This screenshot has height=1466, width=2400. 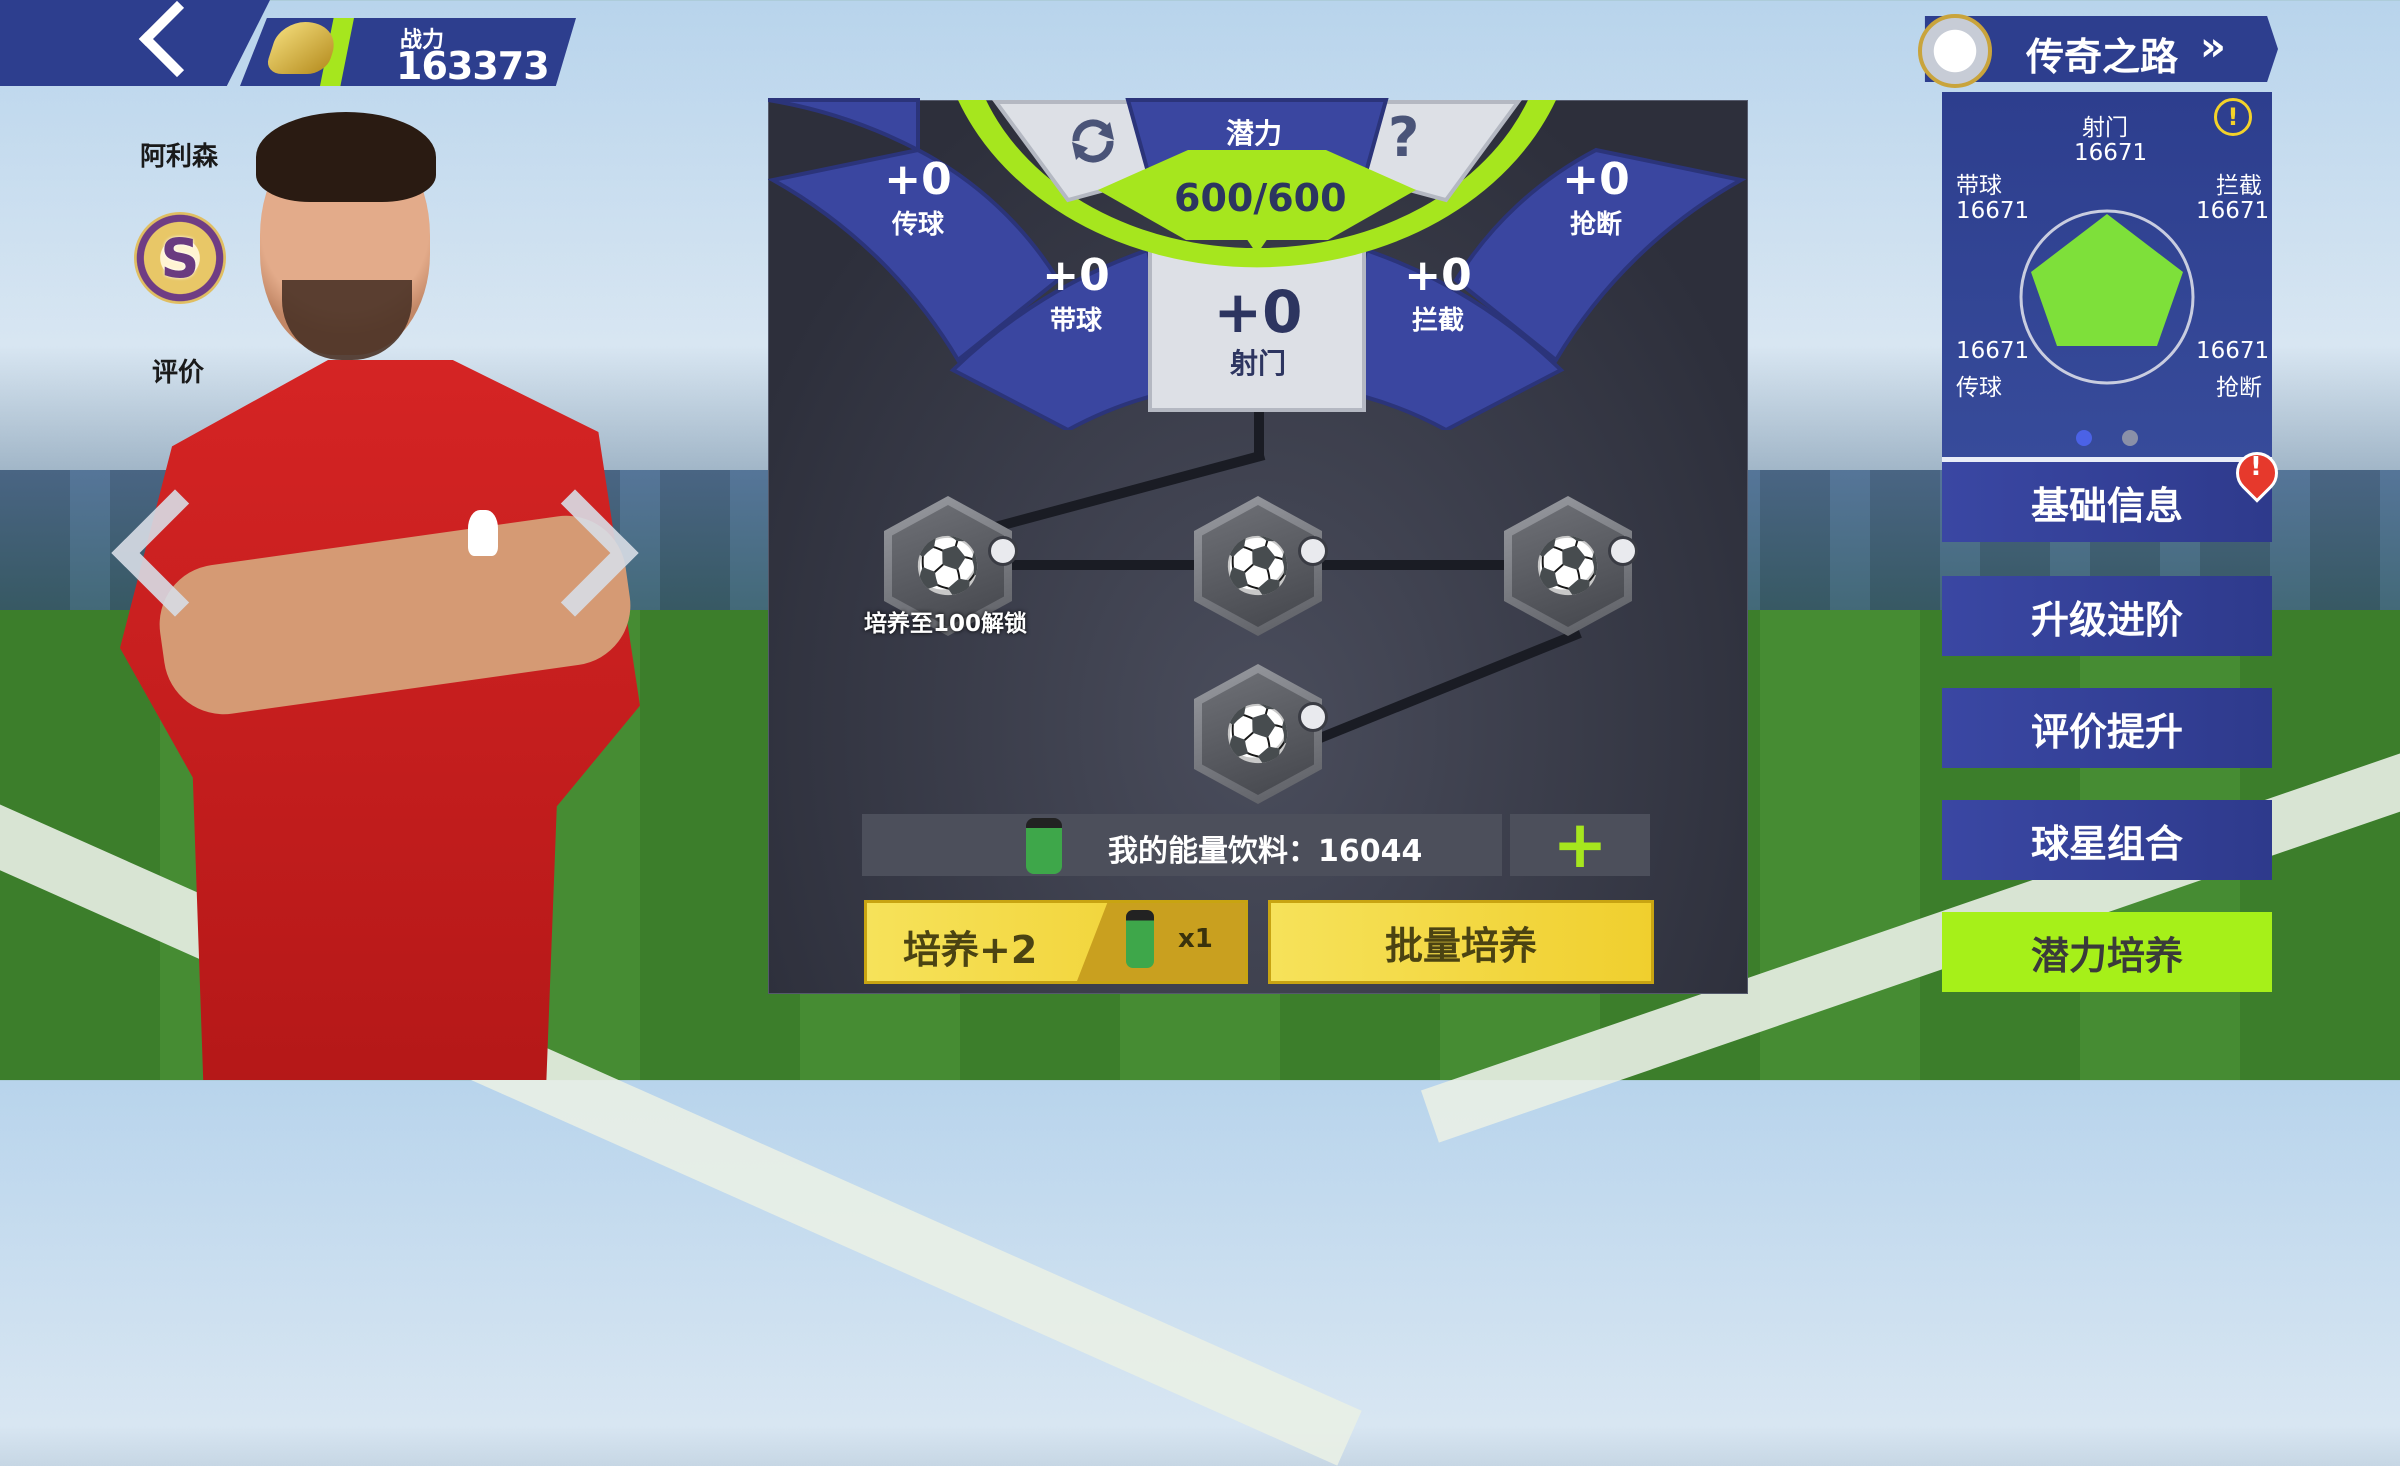 I want to click on radar-value-shoot: 16671, so click(x=2111, y=153).